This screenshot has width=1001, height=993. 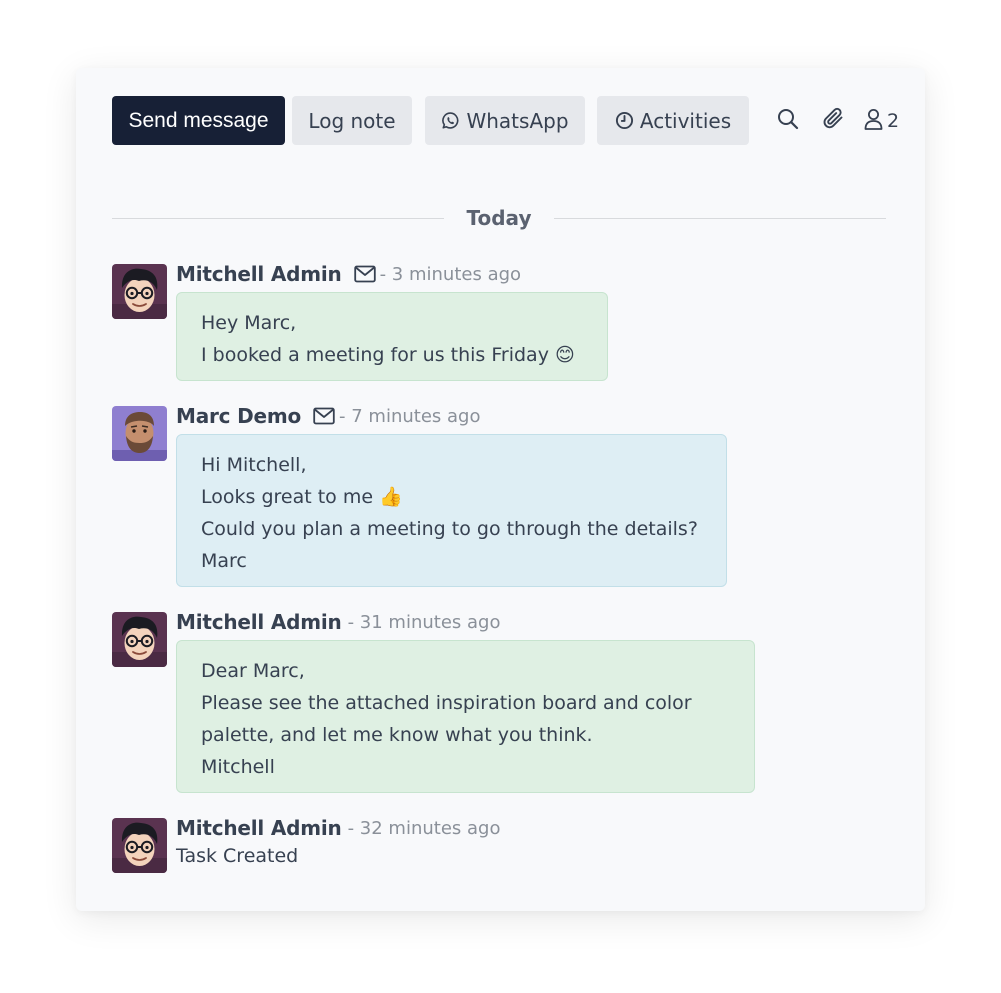 I want to click on whatsapp-label: WhatsApp, so click(x=517, y=120).